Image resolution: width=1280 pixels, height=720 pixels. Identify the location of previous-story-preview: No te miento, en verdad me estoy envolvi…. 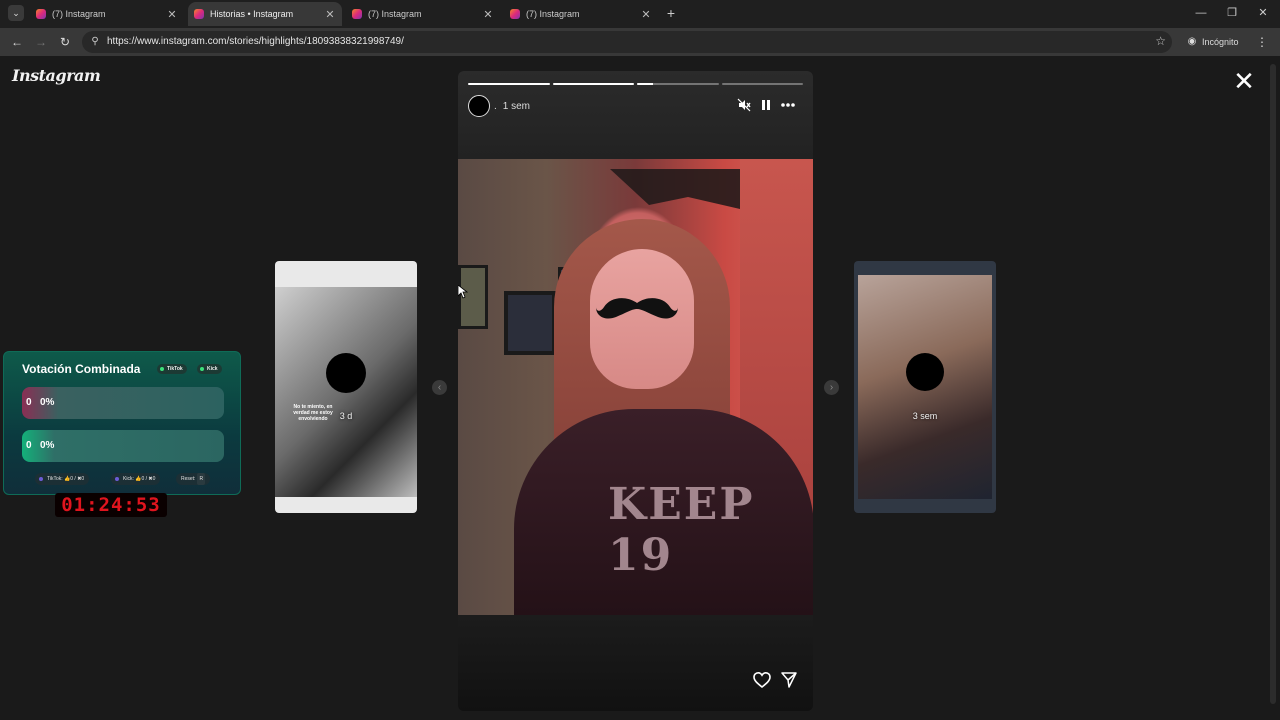
(346, 387).